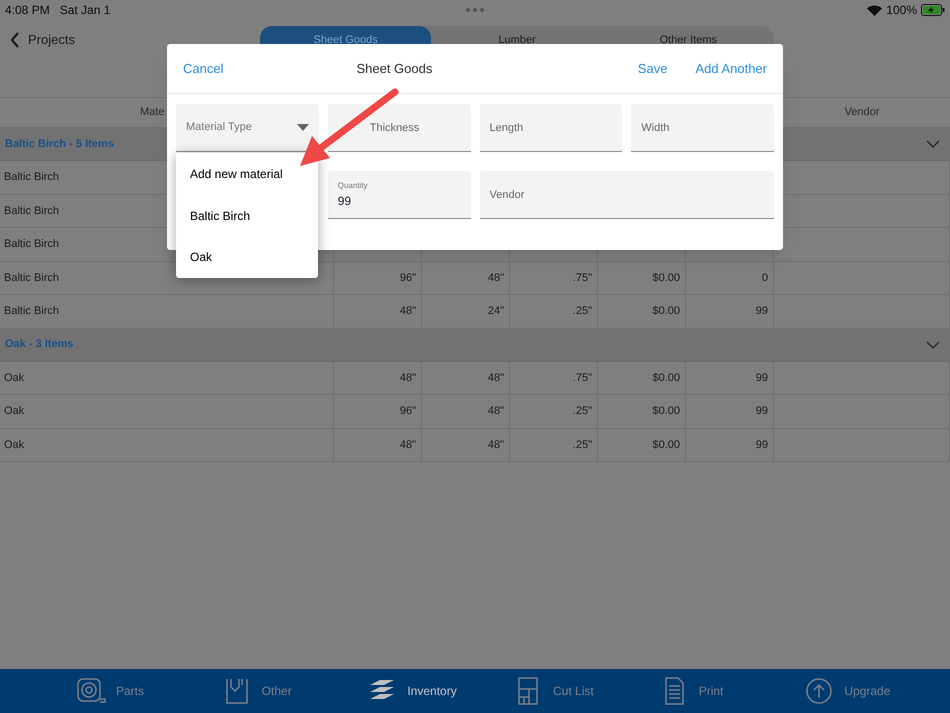  I want to click on more-dots-icon, so click(475, 10).